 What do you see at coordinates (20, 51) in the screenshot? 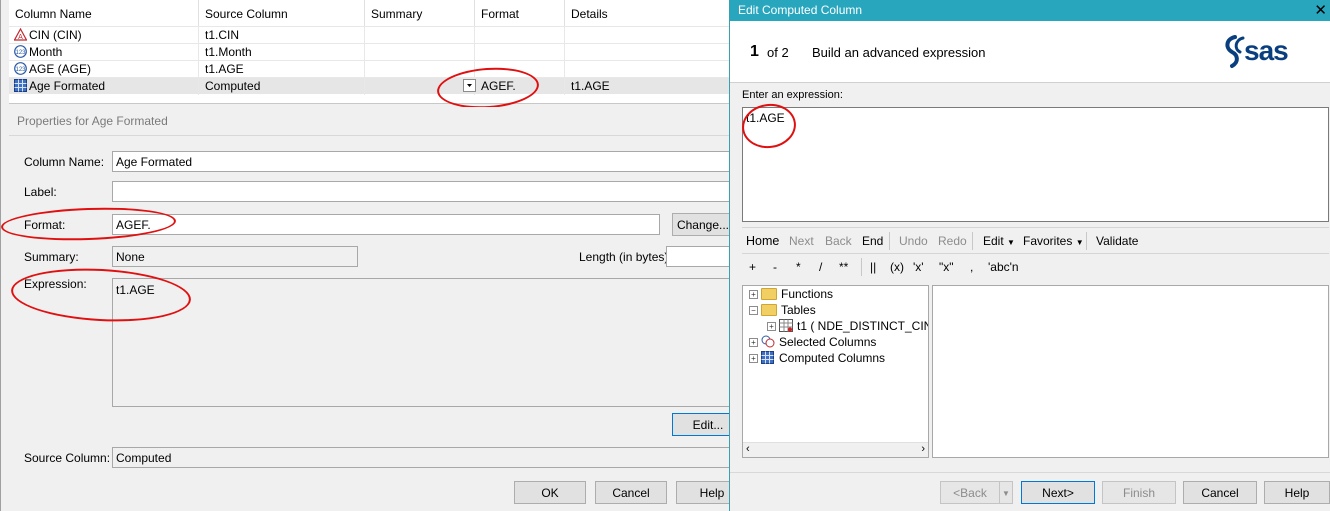
I see `numeric-column-icon: 123` at bounding box center [20, 51].